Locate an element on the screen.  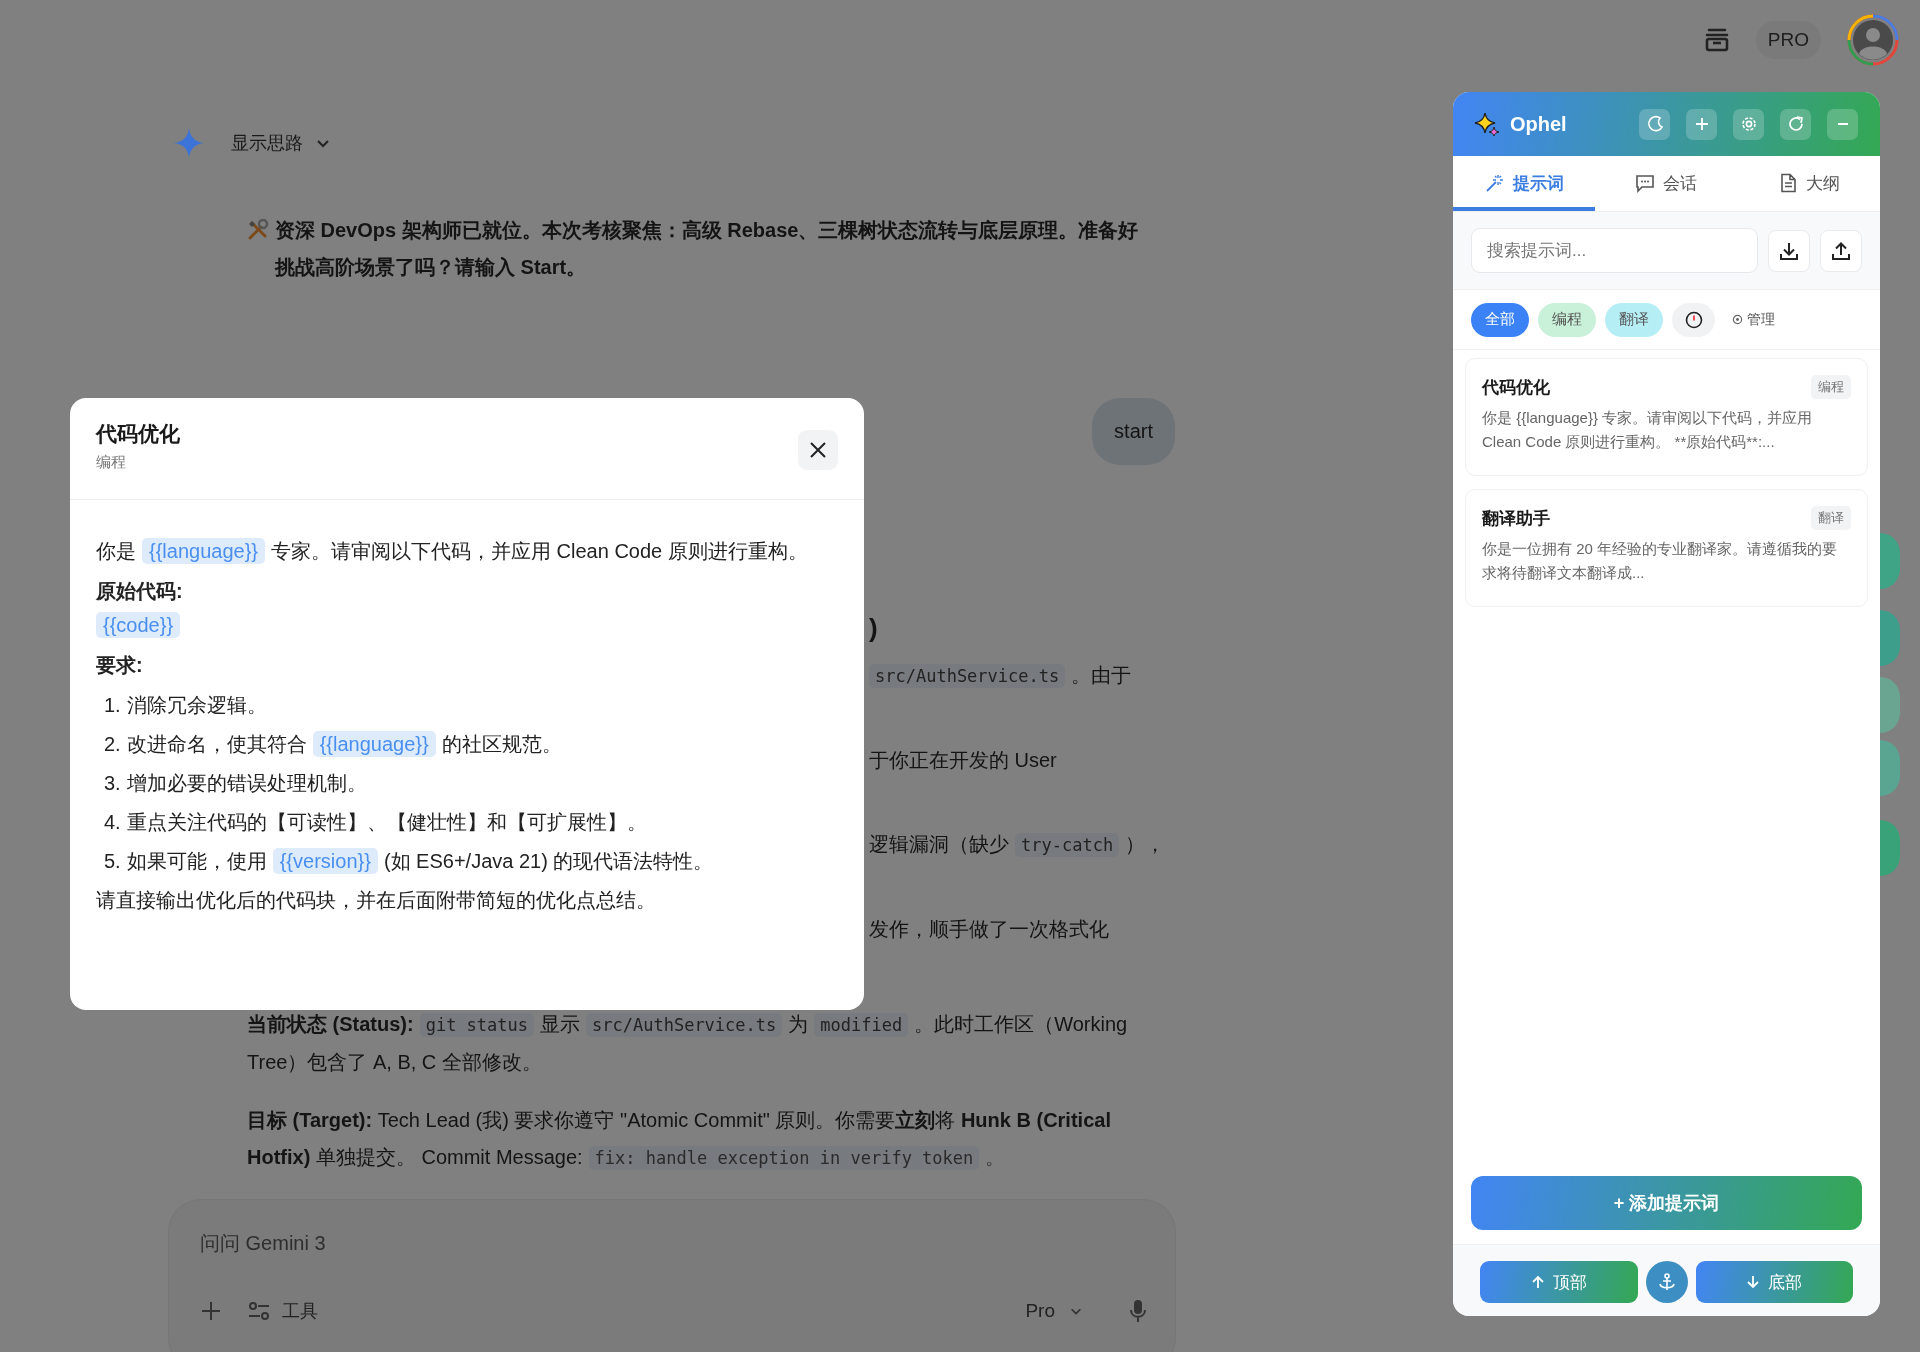
user-message: start is located at coordinates (1133, 431).